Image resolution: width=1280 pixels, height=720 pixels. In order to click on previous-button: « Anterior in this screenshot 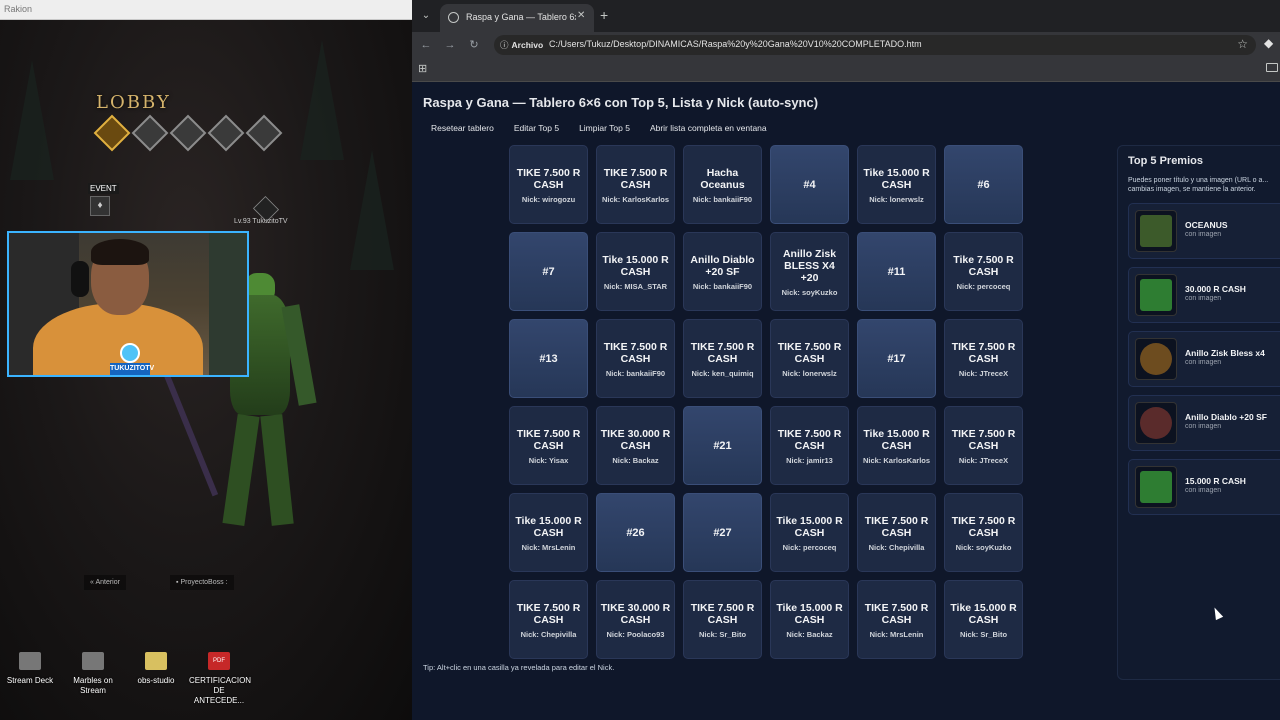, I will do `click(105, 582)`.